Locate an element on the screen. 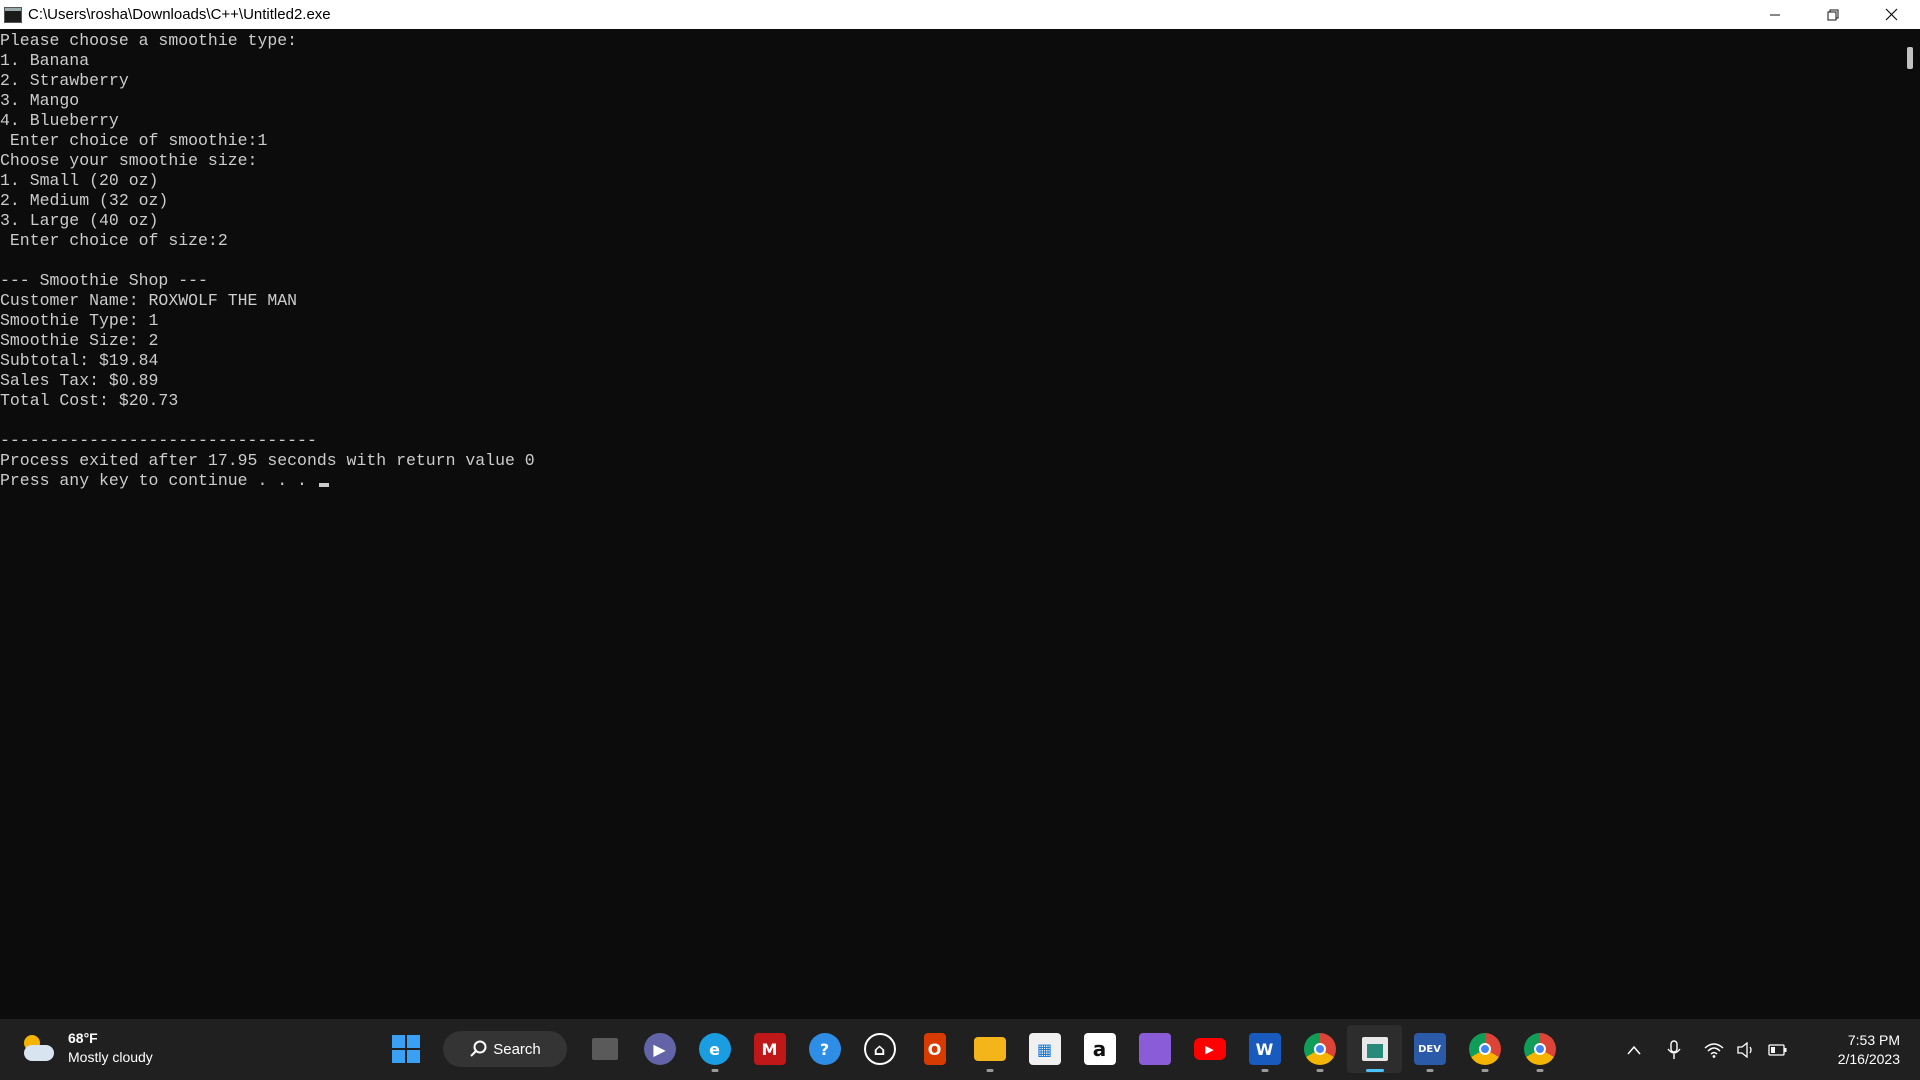  folder-icon is located at coordinates (989, 1049).